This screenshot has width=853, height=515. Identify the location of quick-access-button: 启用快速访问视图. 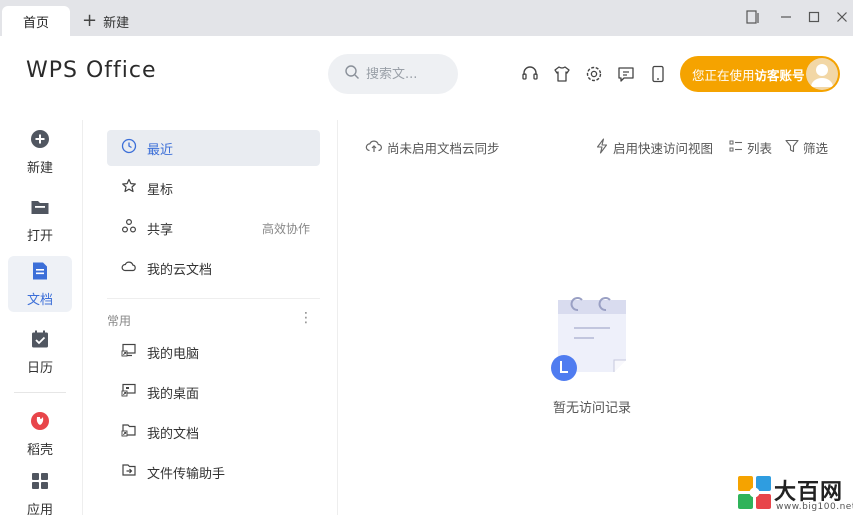
(654, 147).